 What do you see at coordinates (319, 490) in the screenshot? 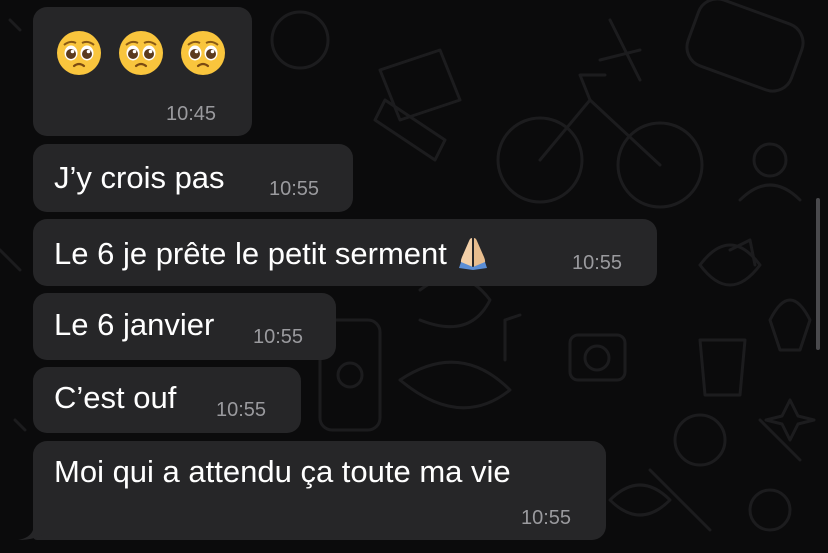
I see `message-bubble: Moi qui a attendu ça toute ma vie 10:55` at bounding box center [319, 490].